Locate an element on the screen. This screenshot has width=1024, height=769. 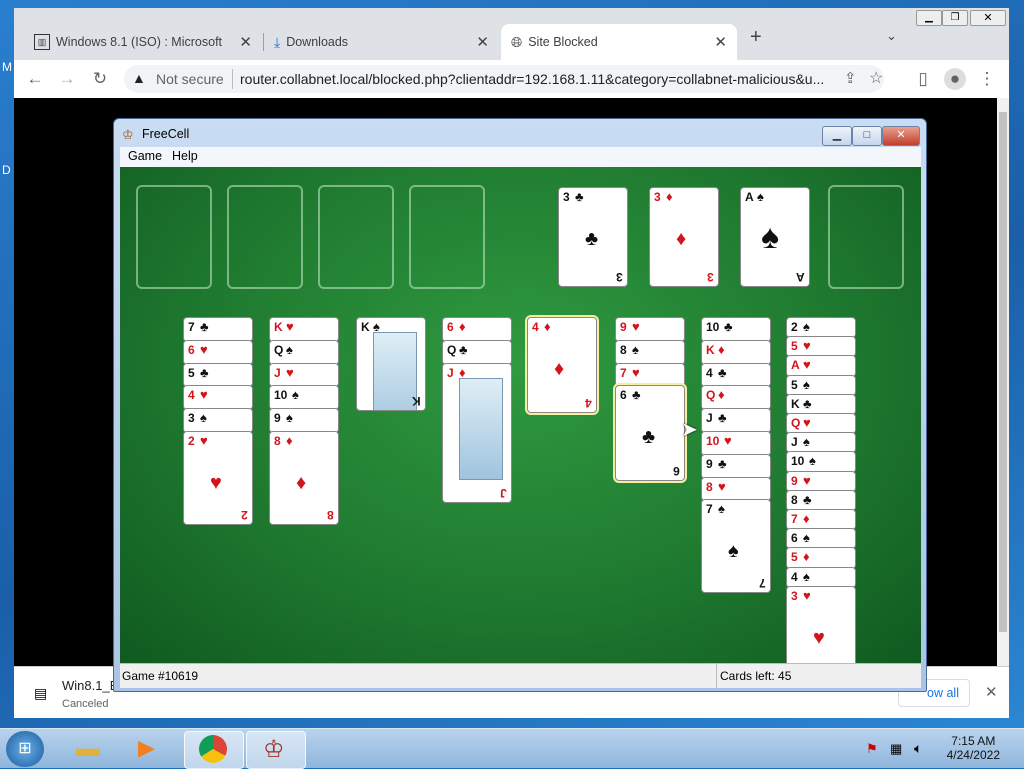
tab-label: Site Blocked is located at coordinates (563, 42).